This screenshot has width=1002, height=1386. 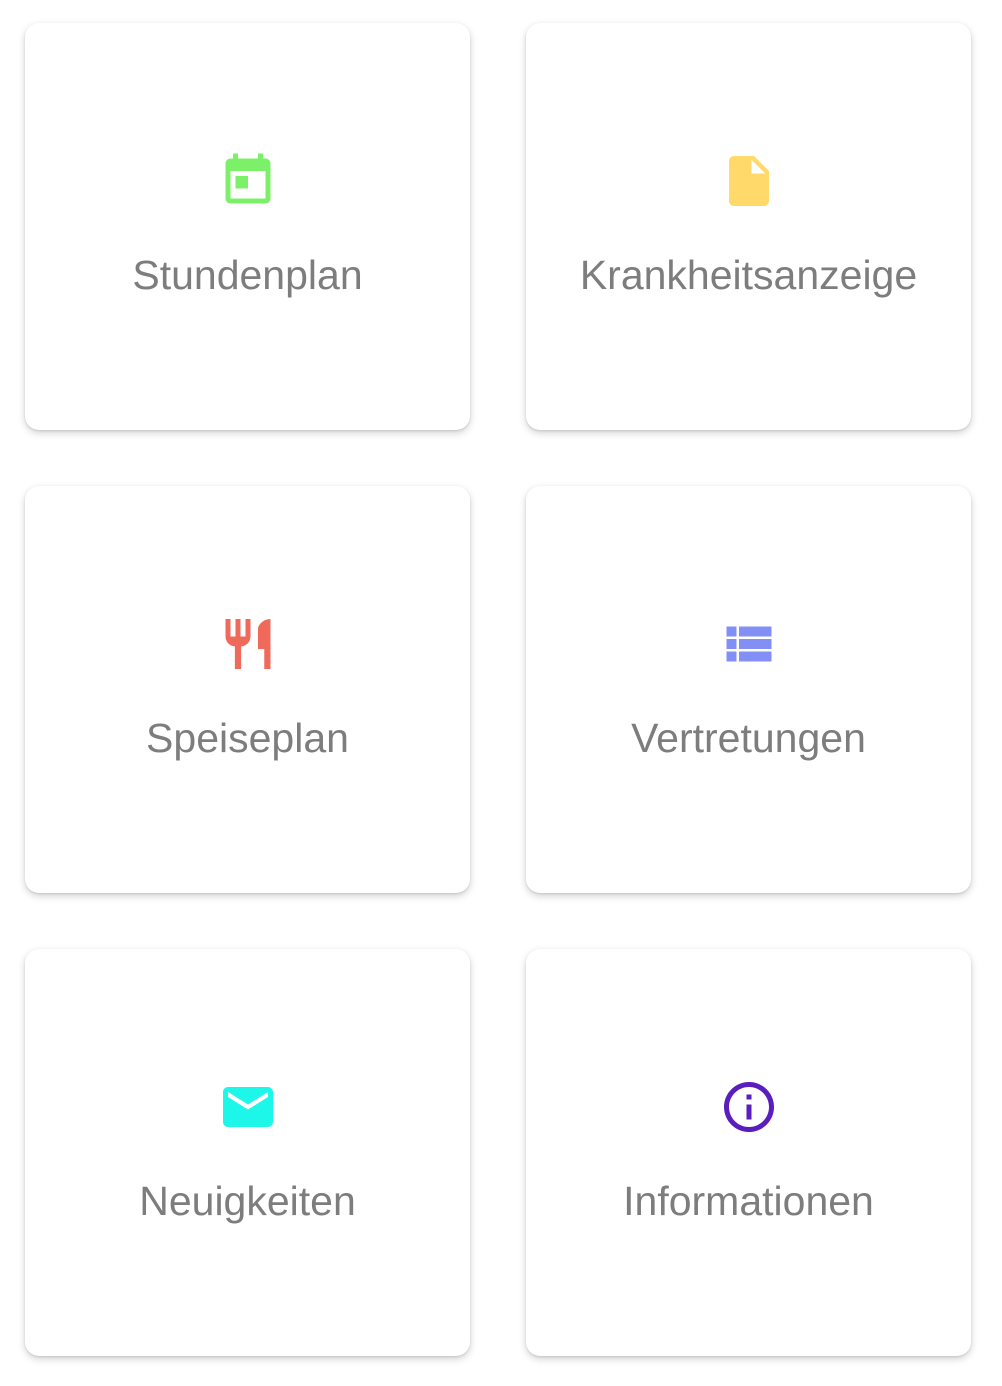 I want to click on tile-speiseplan: Speiseplan, so click(x=247, y=689).